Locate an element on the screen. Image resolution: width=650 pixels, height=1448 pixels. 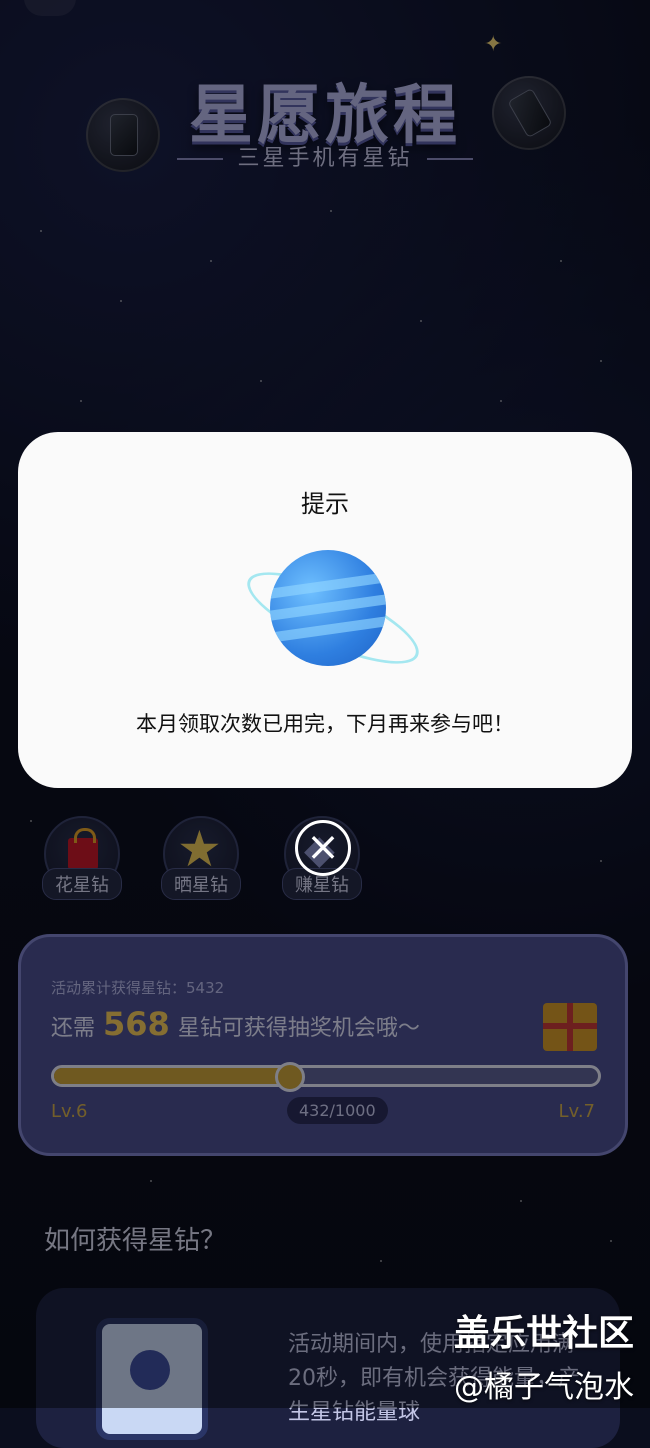
watermark-line1: 盖乐世社区 is located at coordinates (543, 1333).